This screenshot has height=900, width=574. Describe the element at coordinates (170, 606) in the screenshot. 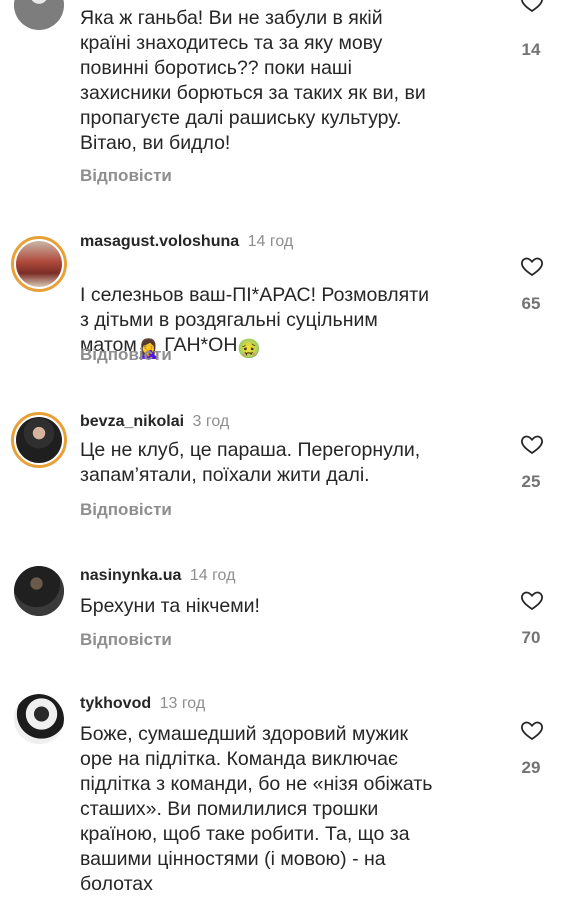

I see `comment-text: Брехуни та нікчеми!` at that location.